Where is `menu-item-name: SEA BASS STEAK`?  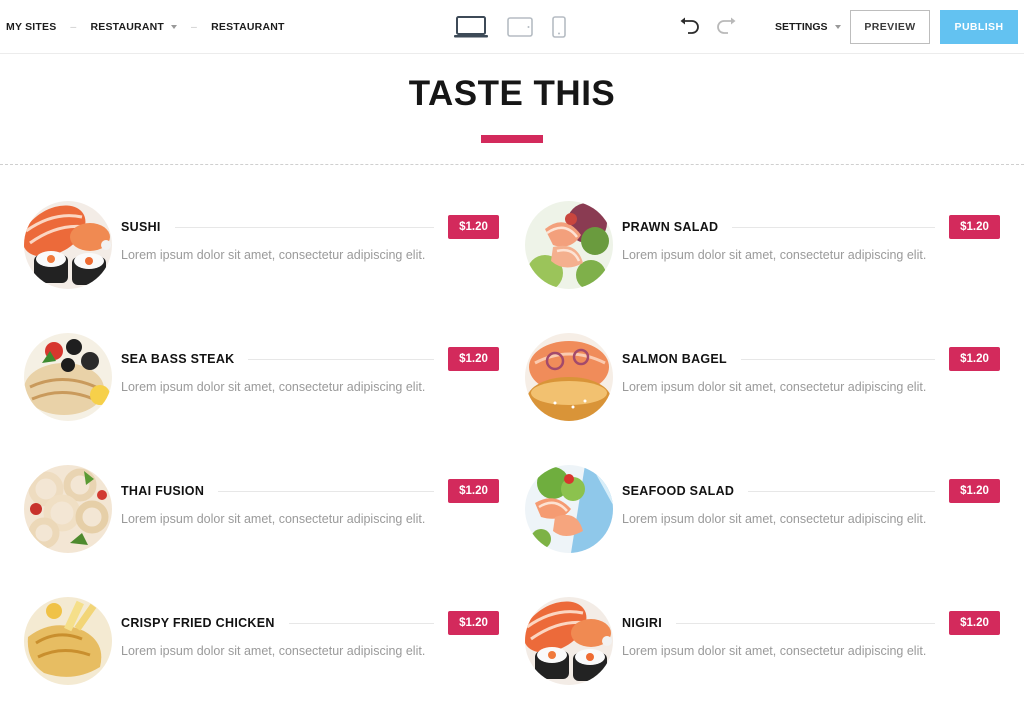 menu-item-name: SEA BASS STEAK is located at coordinates (178, 359).